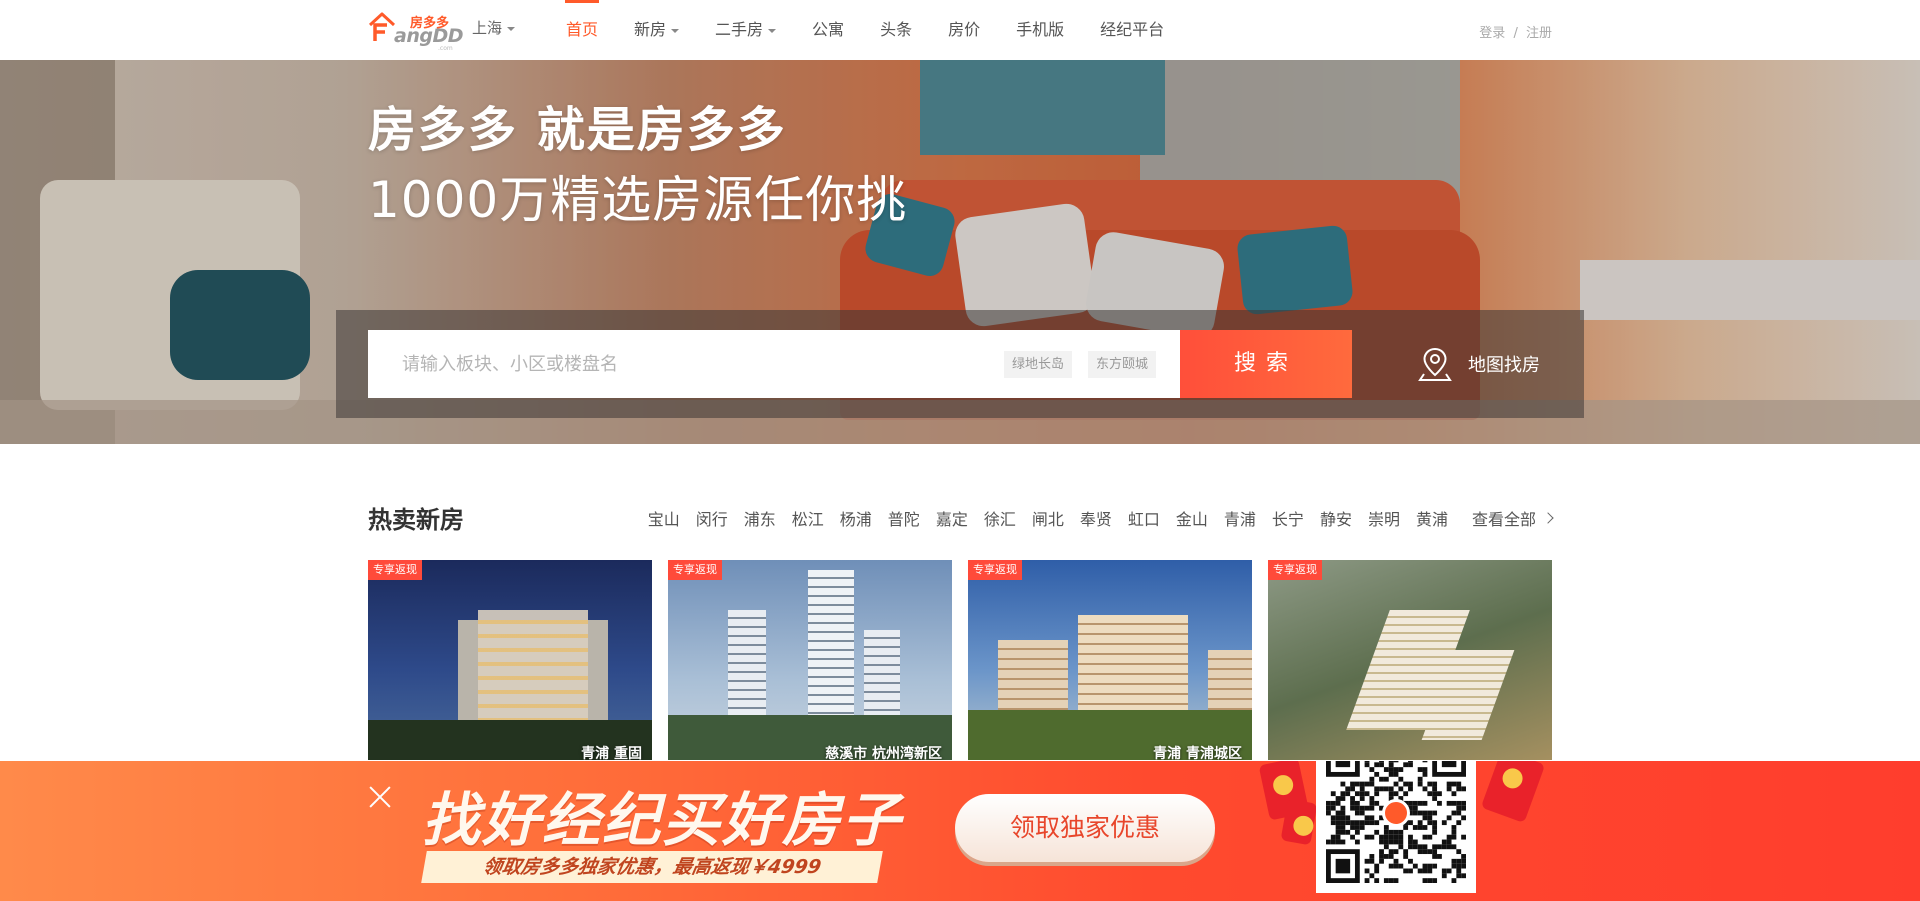 This screenshot has width=1920, height=901. Describe the element at coordinates (1288, 518) in the screenshot. I see `district-link: 长宁` at that location.